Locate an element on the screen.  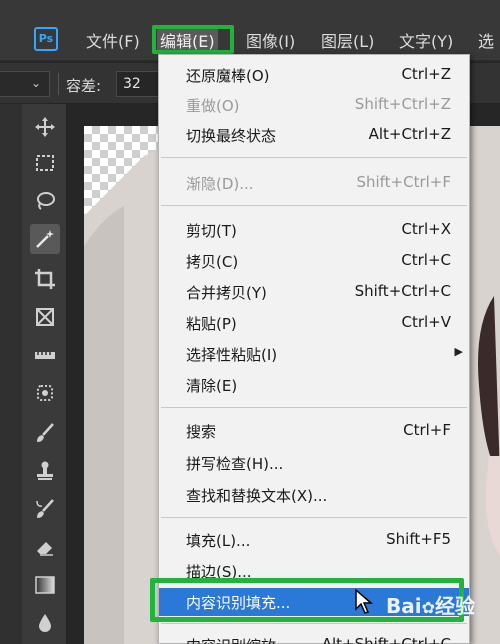
chevron-down-icon: ⌄ is located at coordinates (35, 83).